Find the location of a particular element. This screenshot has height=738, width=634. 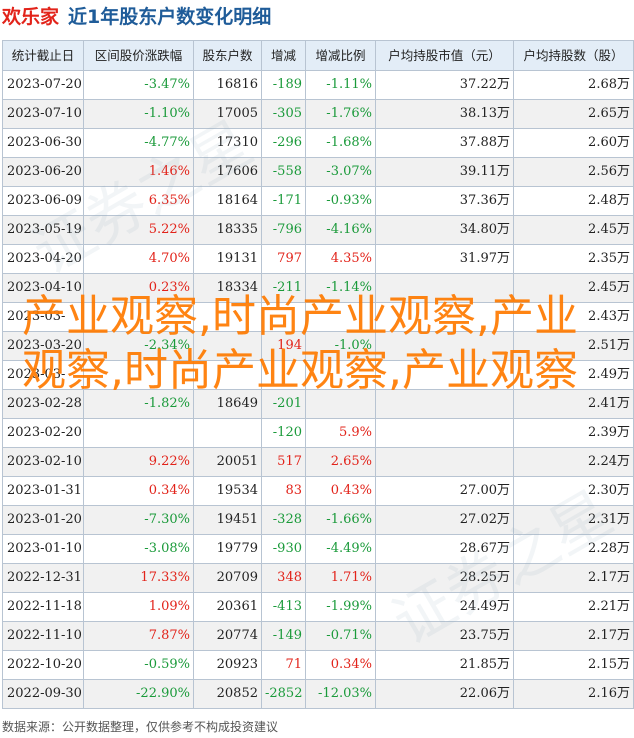

cell-avg-value: 39.11万 is located at coordinates (444, 172).